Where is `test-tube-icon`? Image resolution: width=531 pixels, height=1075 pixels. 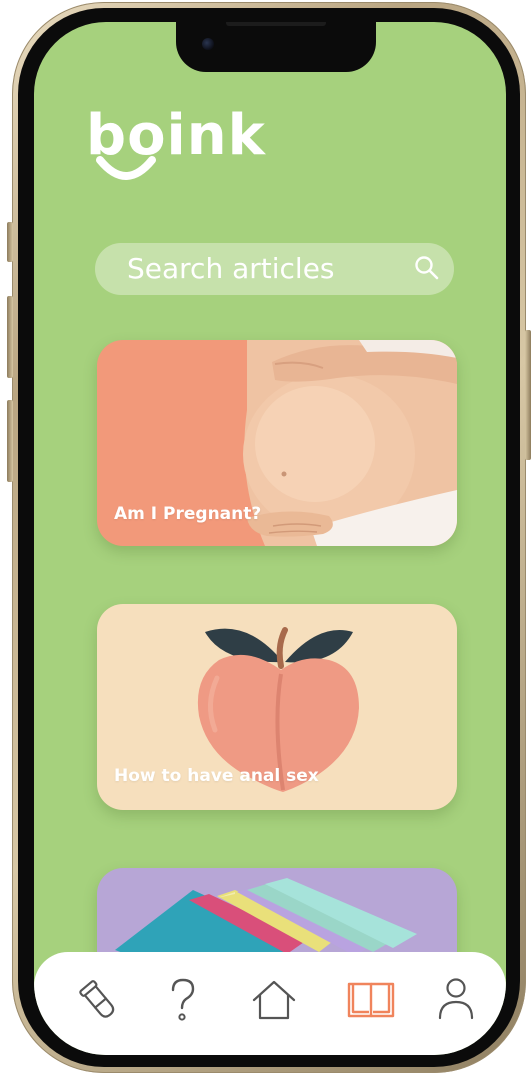
test-tube-icon is located at coordinates (97, 999).